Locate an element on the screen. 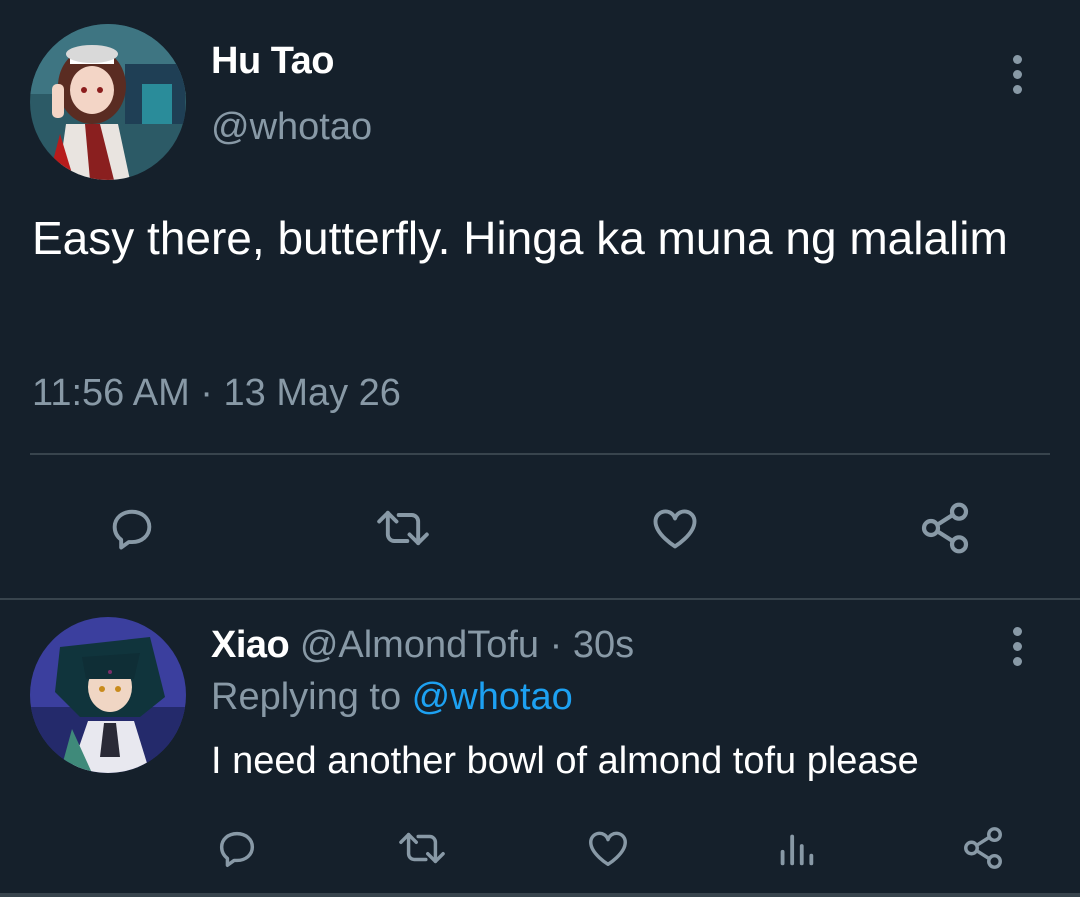  reply-header: Xiao @AlmondTofu · 30s is located at coordinates (422, 645).